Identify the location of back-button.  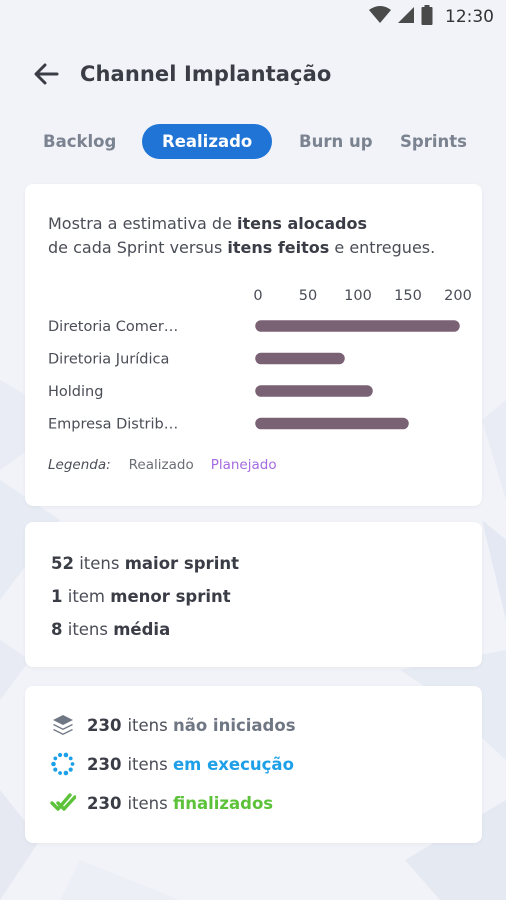
(46, 74).